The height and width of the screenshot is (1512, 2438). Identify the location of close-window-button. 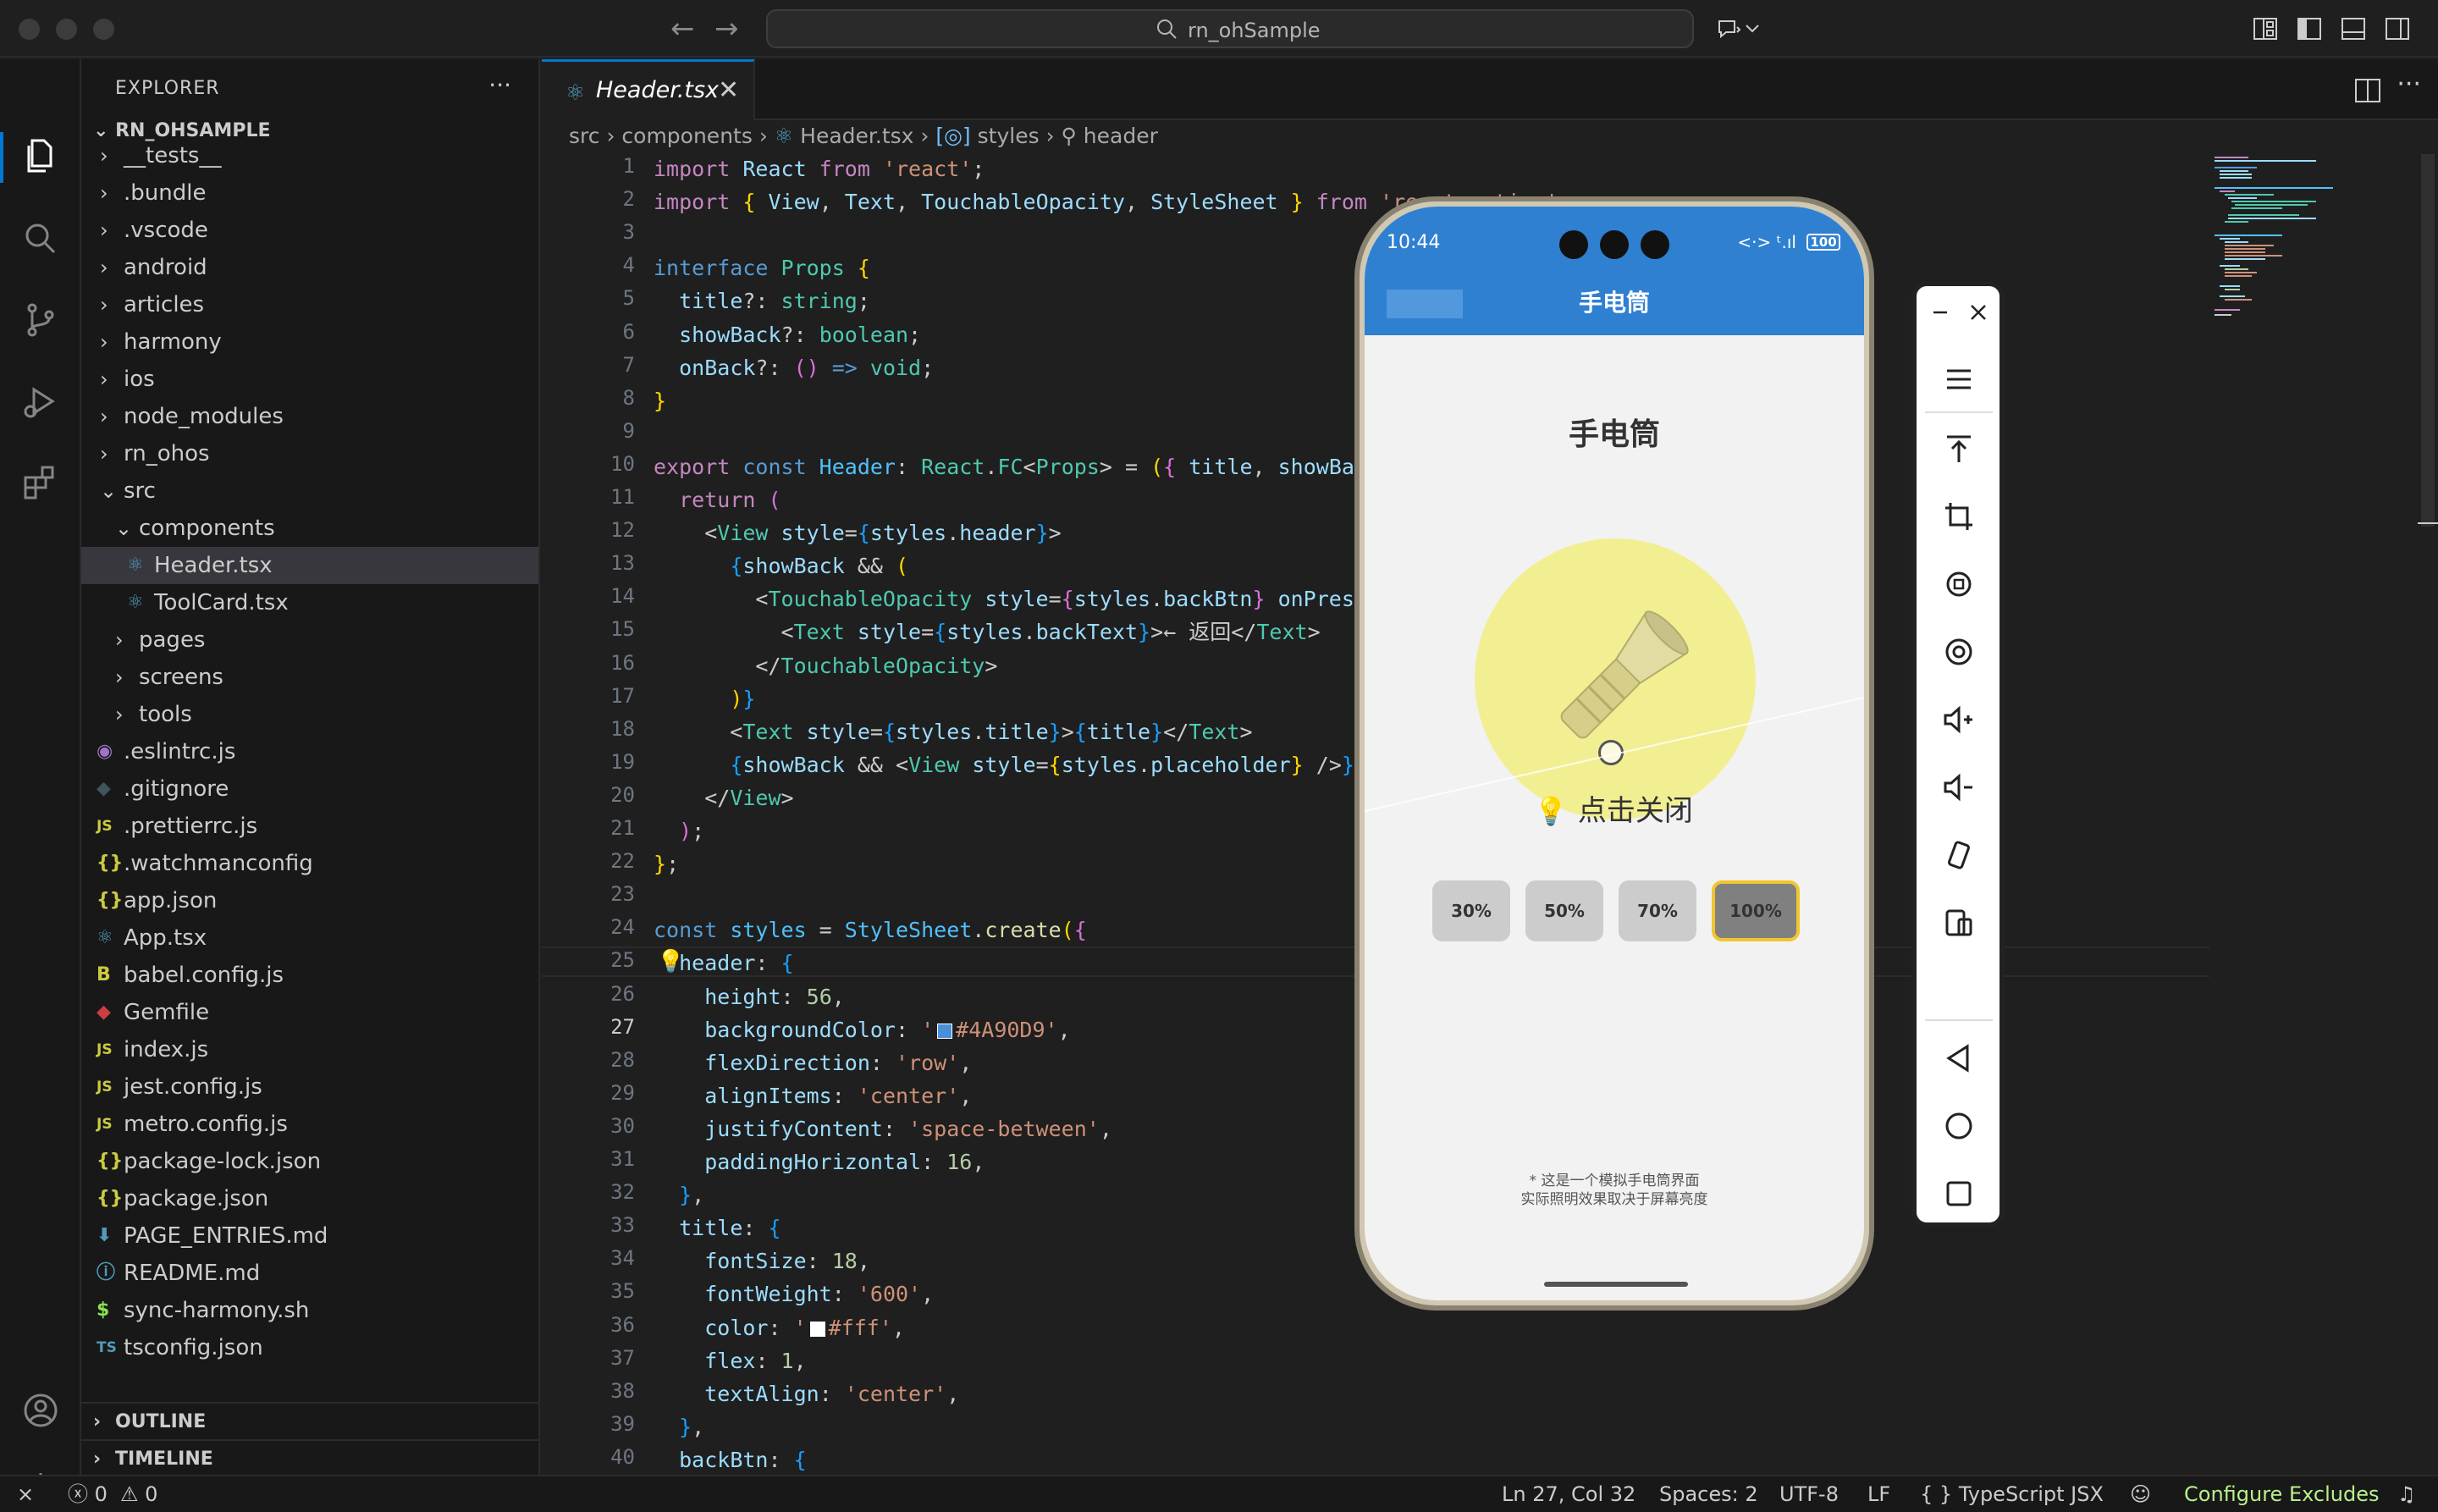
(29, 29).